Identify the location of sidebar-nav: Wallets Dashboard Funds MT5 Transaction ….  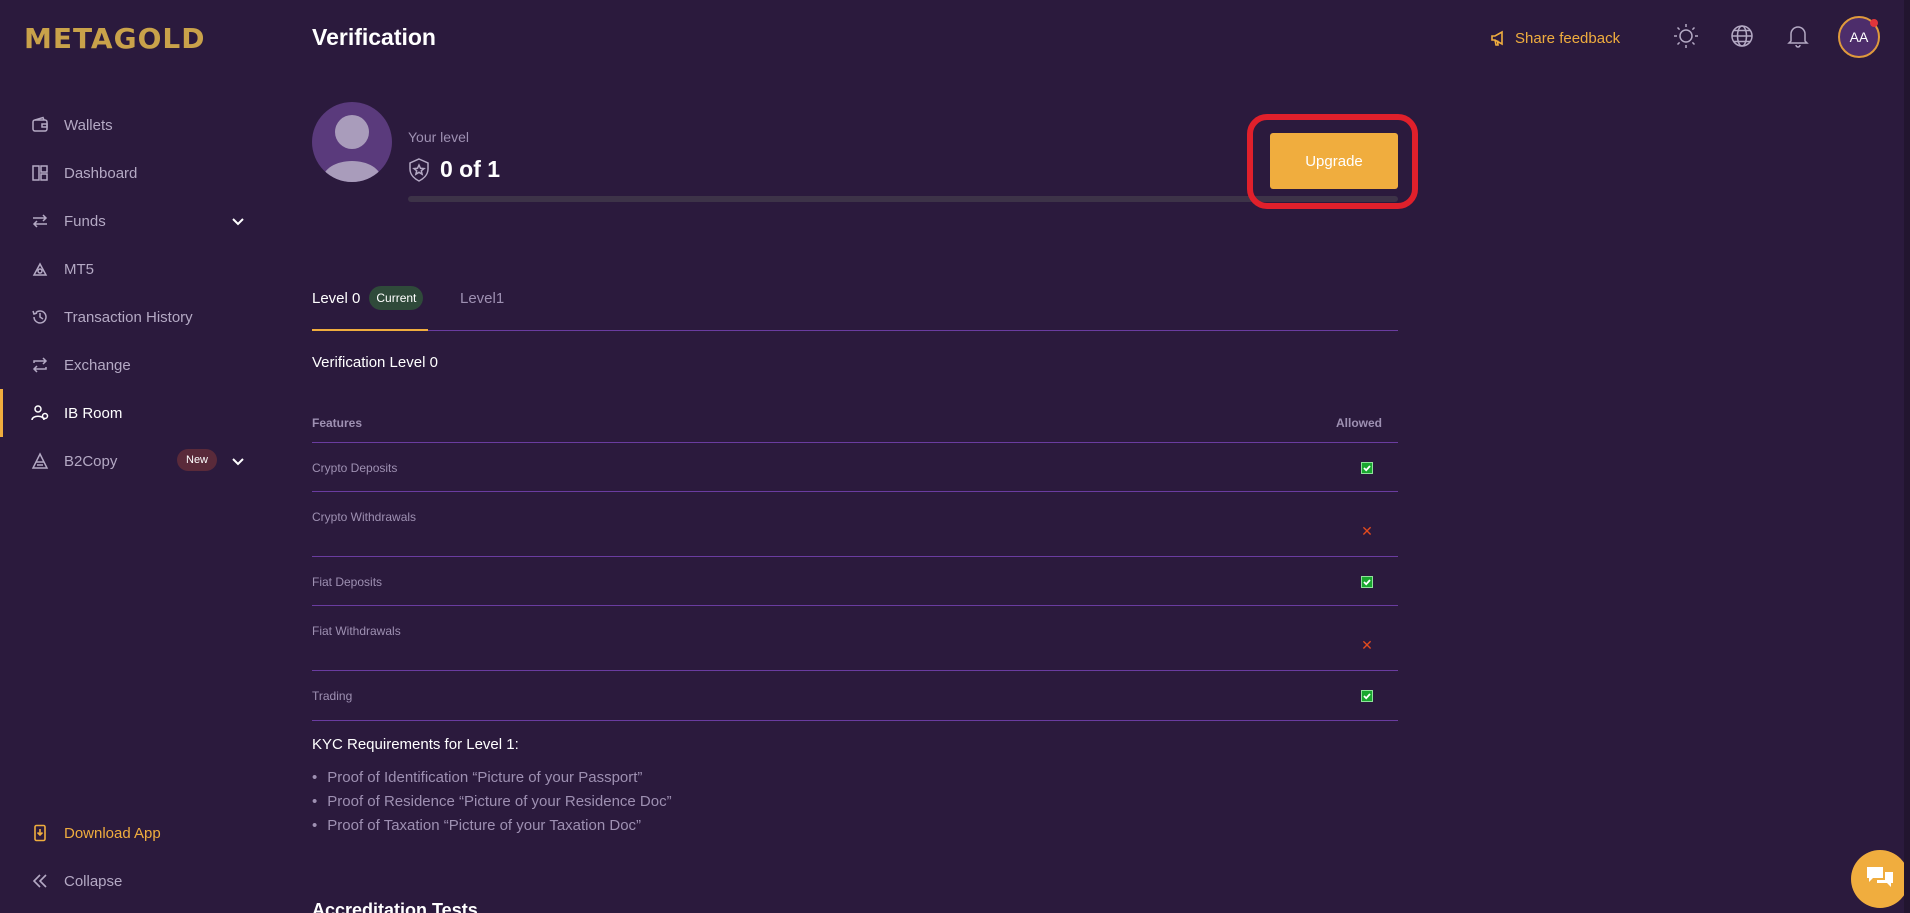
(137, 293).